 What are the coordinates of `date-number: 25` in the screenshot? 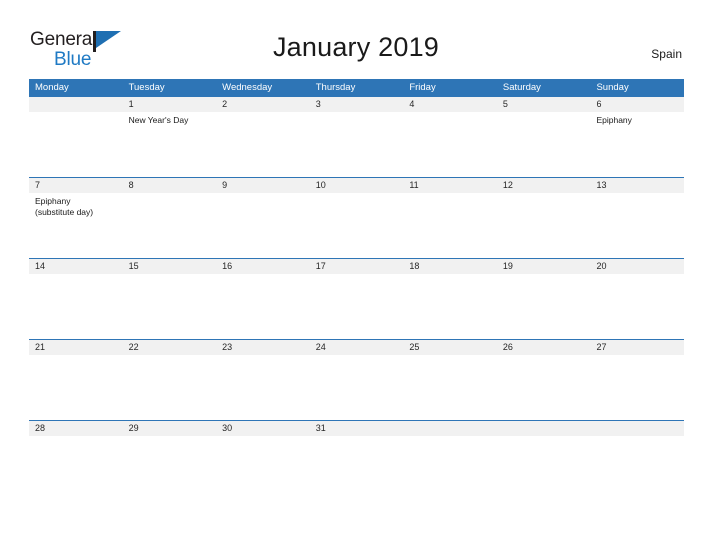 It's located at (450, 347).